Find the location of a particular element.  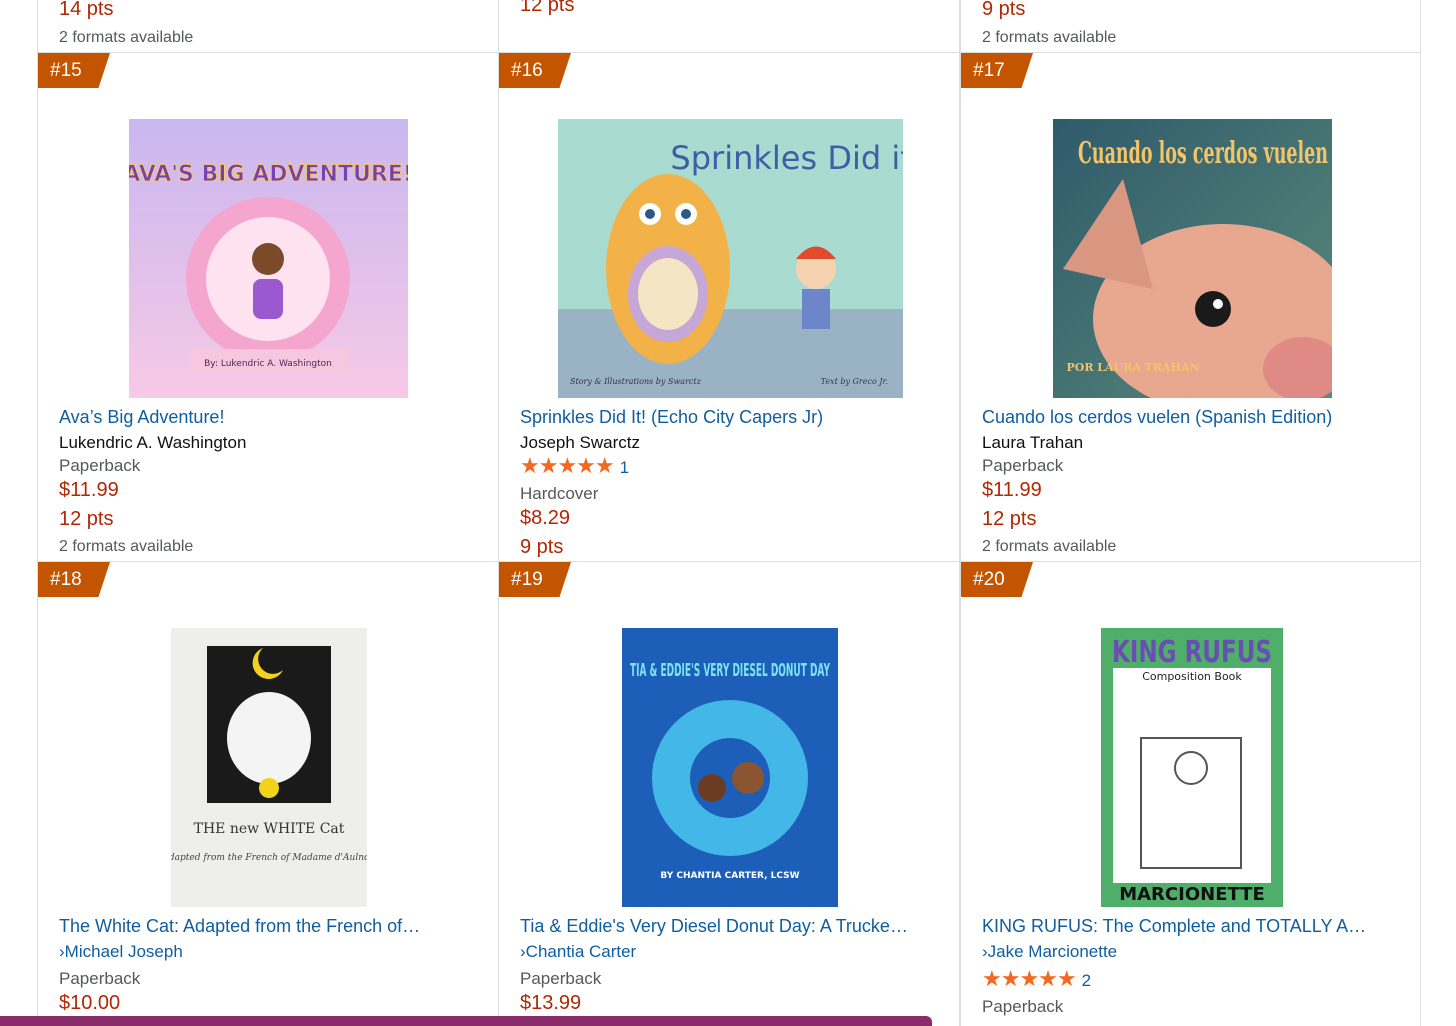

cover-title-text: Sprinkles Did it! is located at coordinates (786, 158).